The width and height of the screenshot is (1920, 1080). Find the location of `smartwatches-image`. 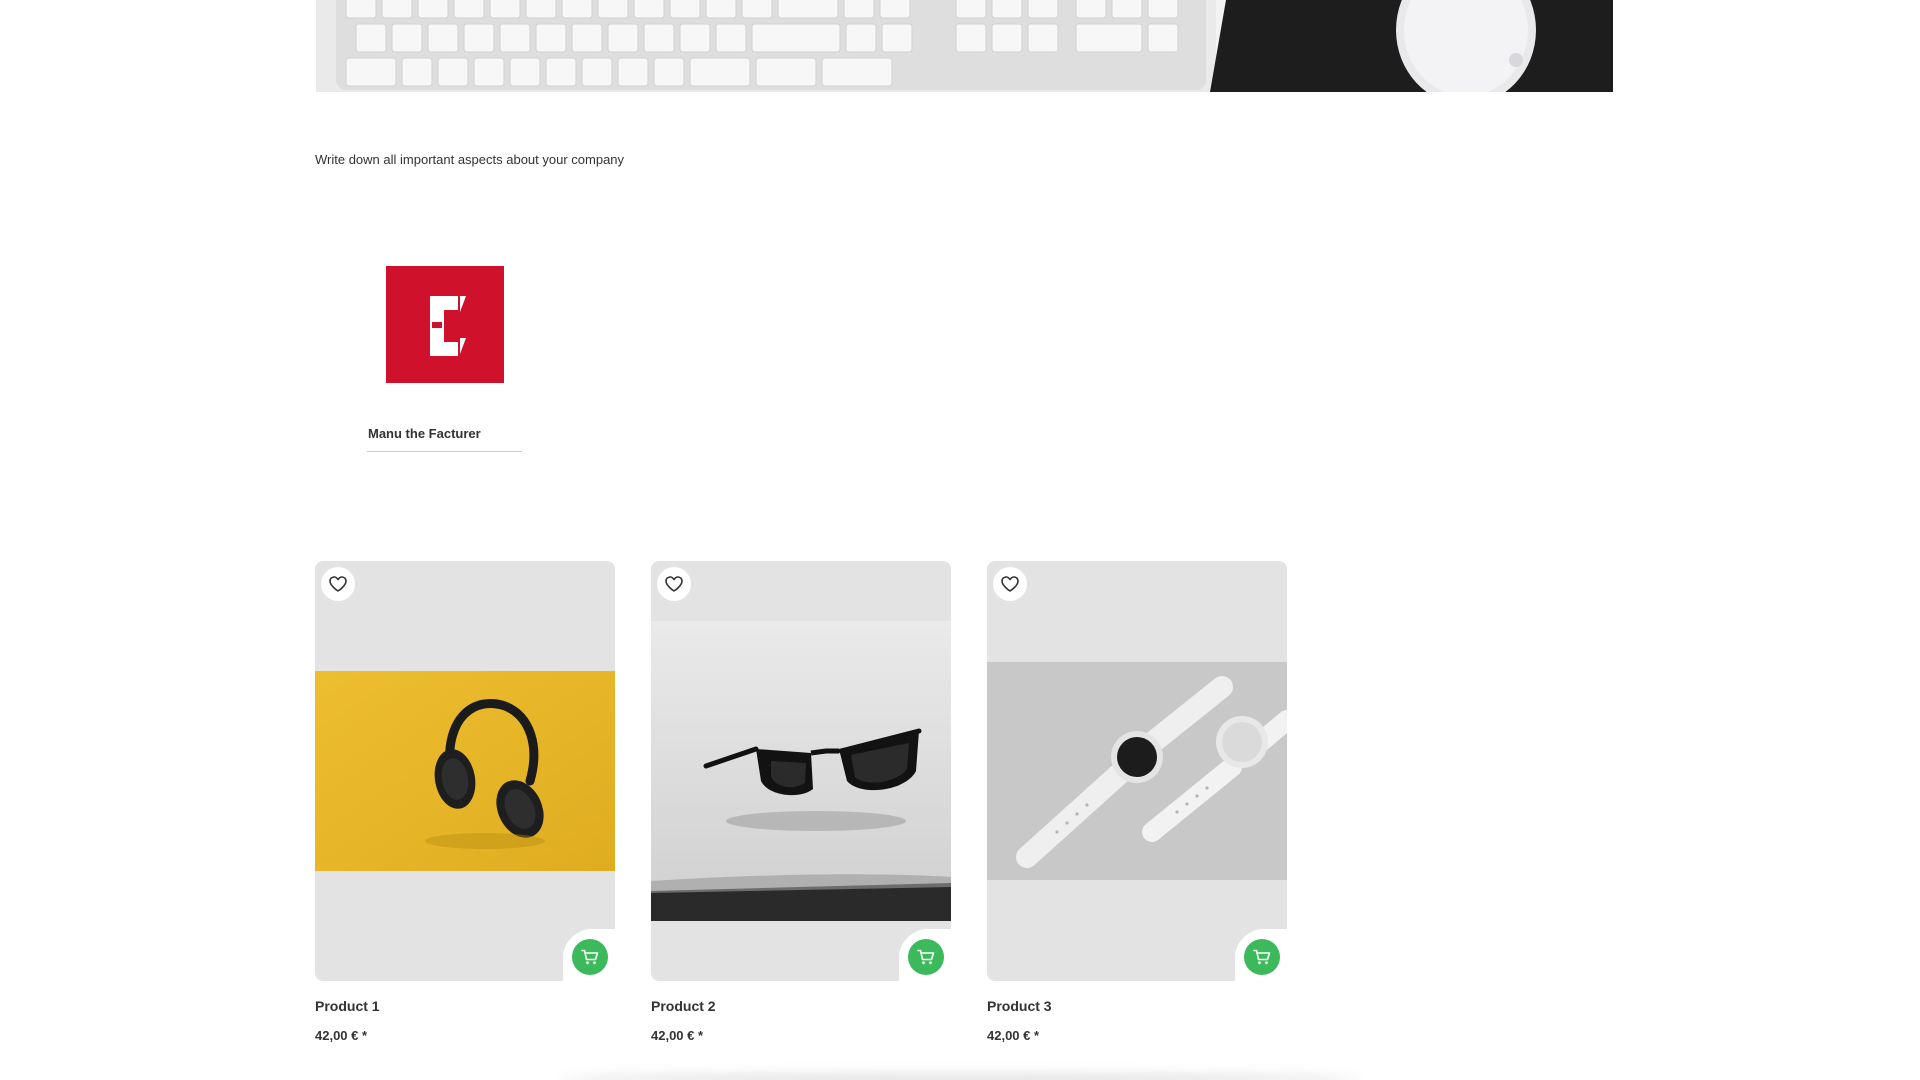

smartwatches-image is located at coordinates (1137, 771).